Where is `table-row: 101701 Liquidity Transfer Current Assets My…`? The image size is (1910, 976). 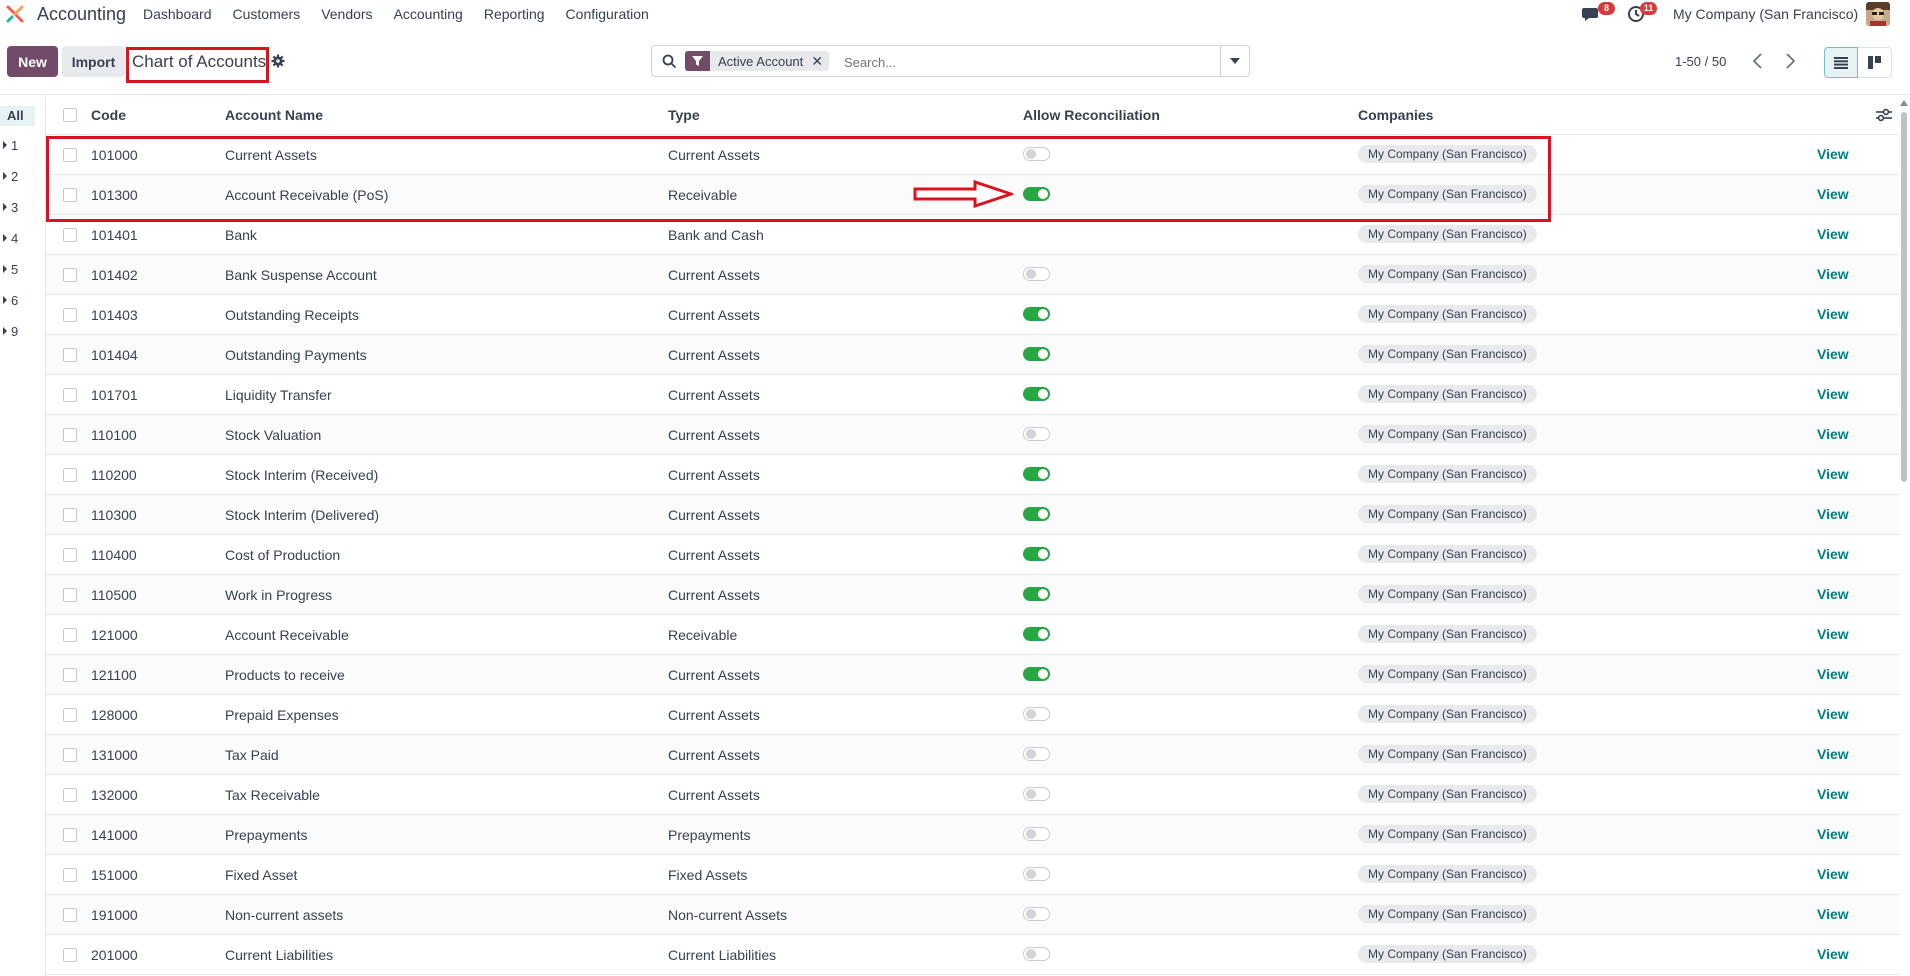 table-row: 101701 Liquidity Transfer Current Assets My… is located at coordinates (973, 395).